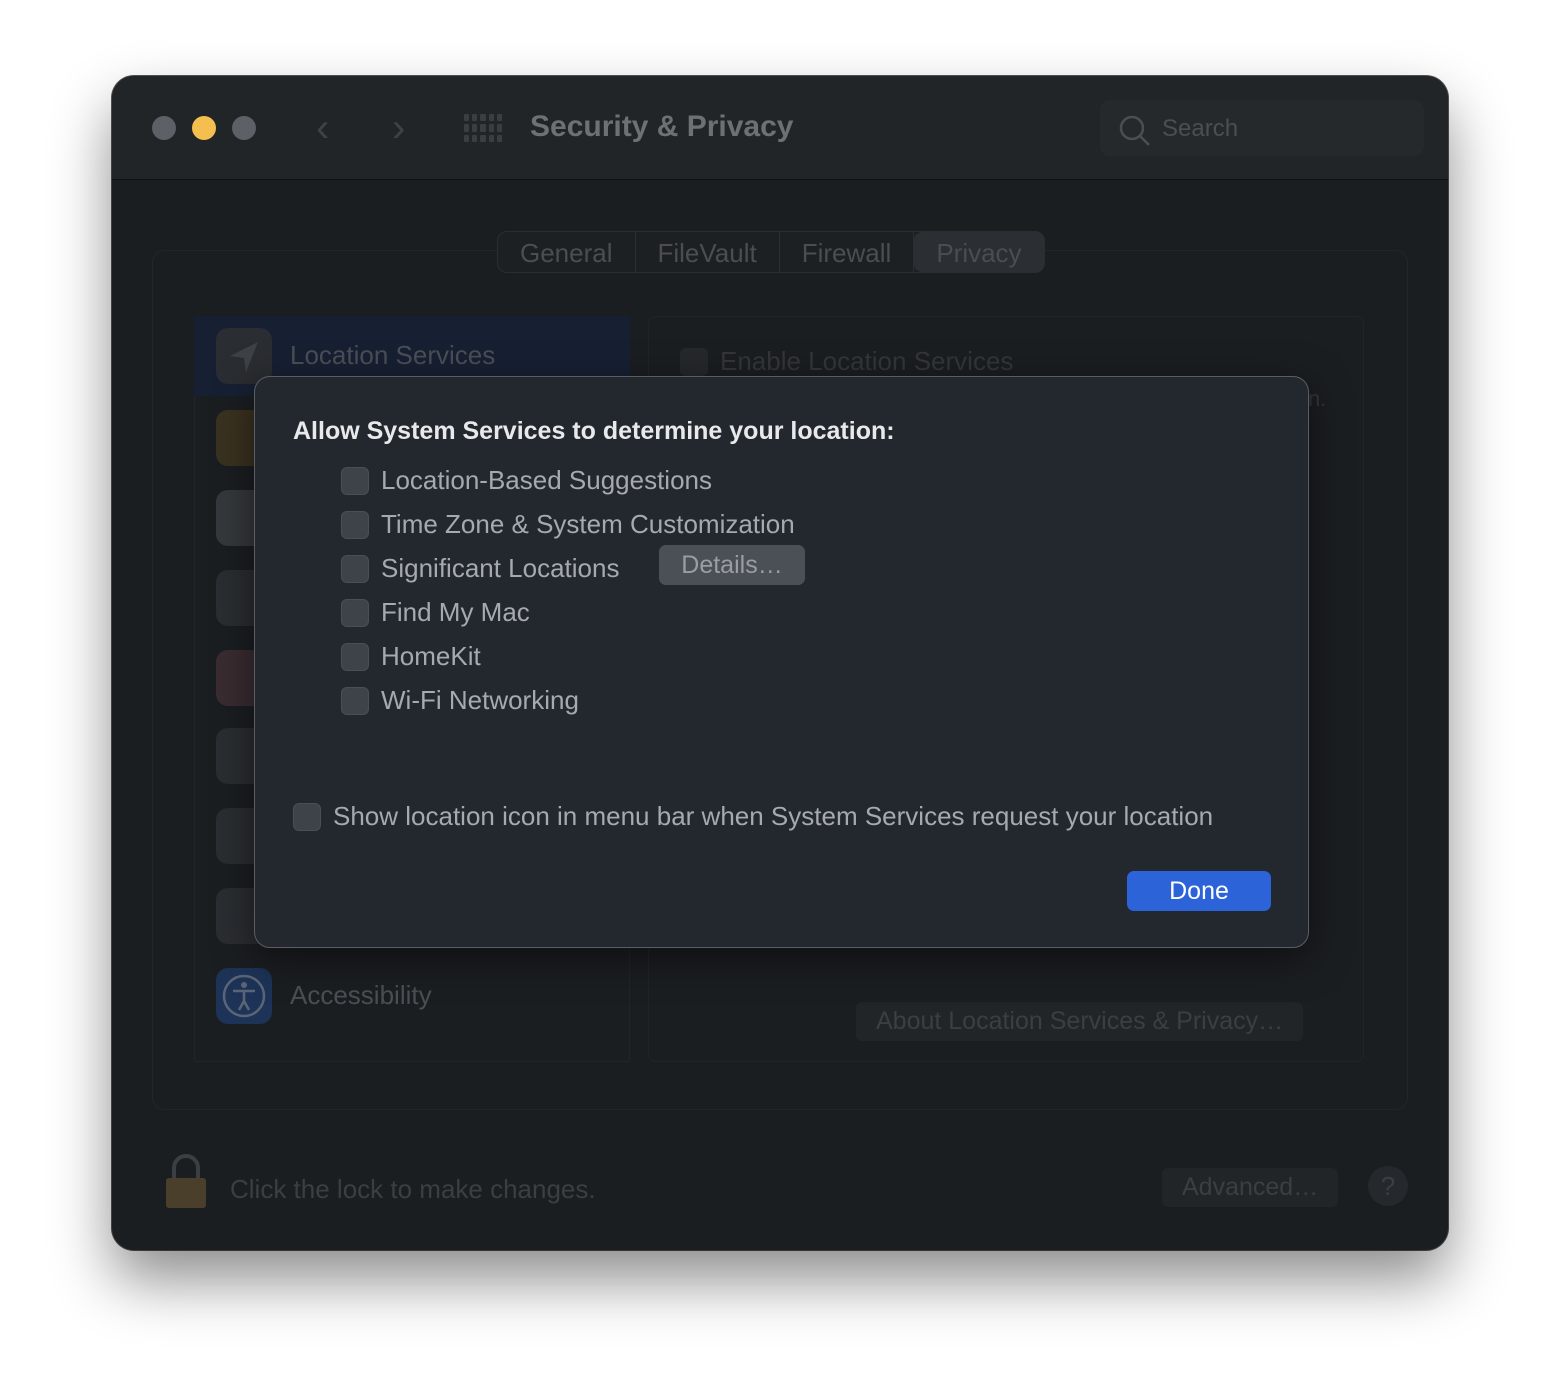 Image resolution: width=1560 pixels, height=1398 pixels. What do you see at coordinates (1134, 130) in the screenshot?
I see `search-icon` at bounding box center [1134, 130].